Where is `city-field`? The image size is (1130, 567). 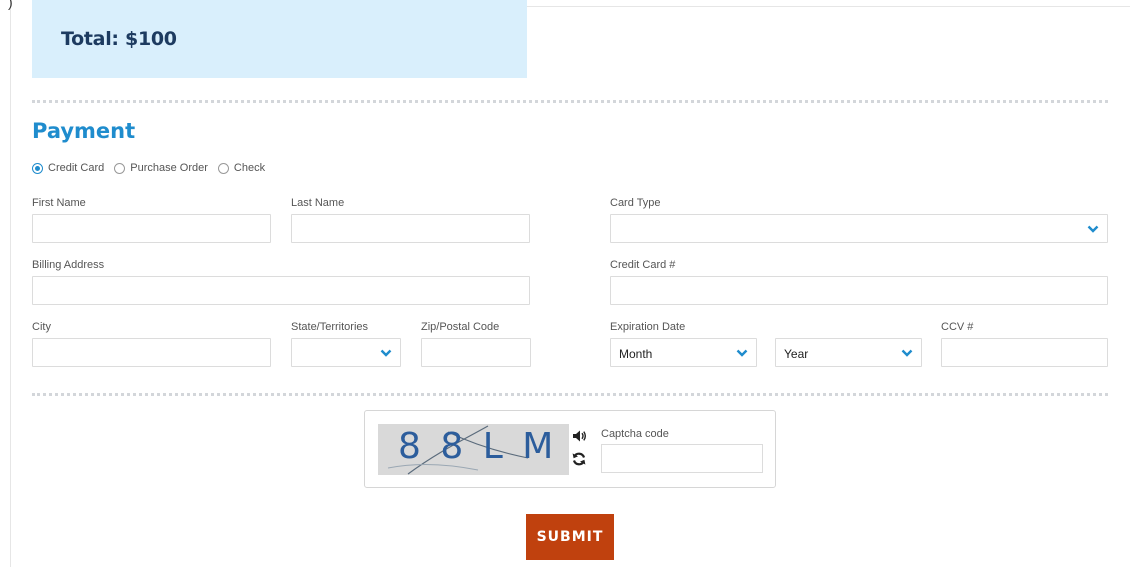 city-field is located at coordinates (151, 352).